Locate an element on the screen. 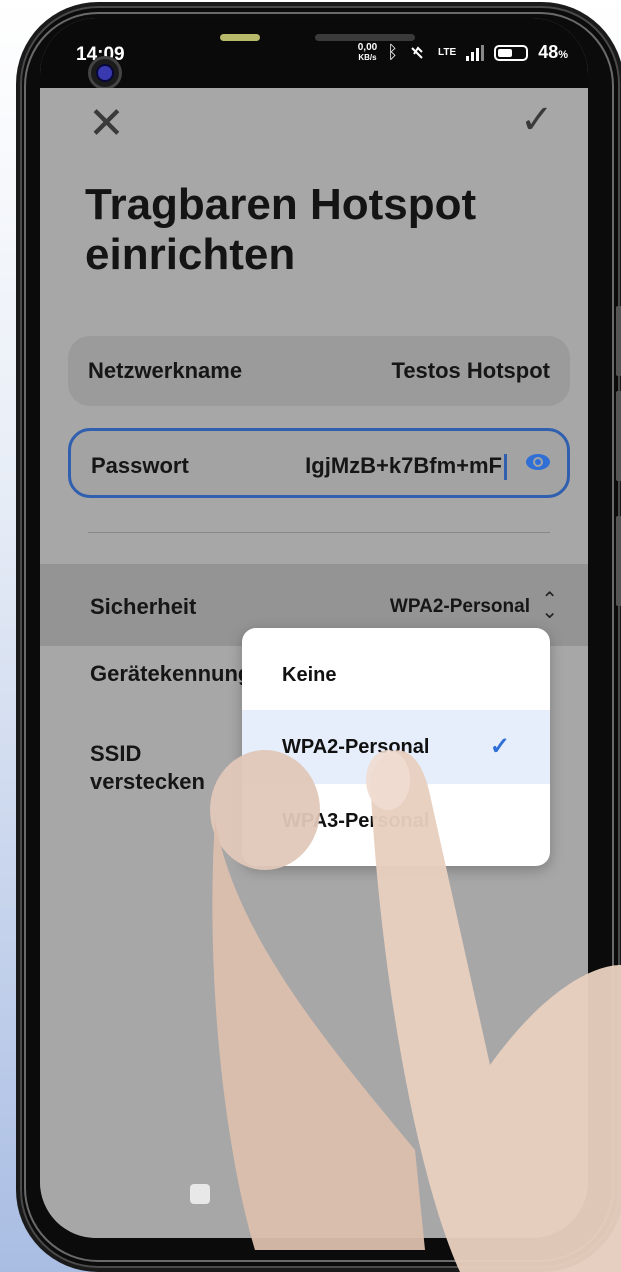  muted-vibrate-icon is located at coordinates (417, 52).